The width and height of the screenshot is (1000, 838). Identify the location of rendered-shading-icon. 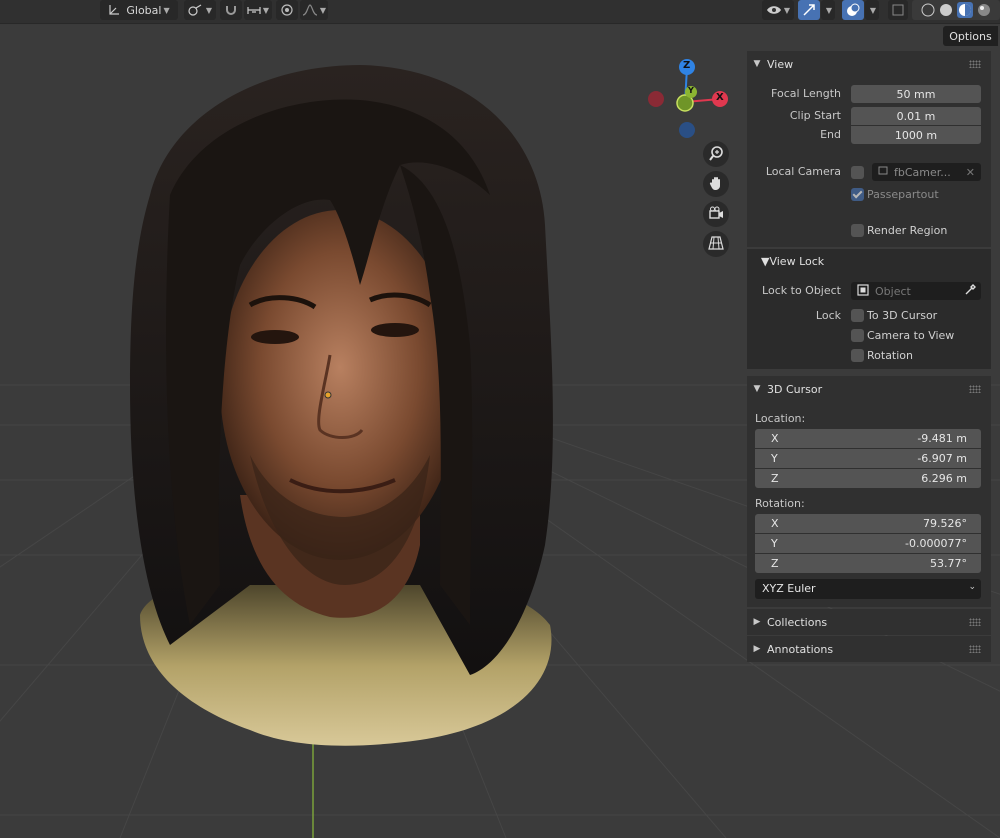
(984, 10).